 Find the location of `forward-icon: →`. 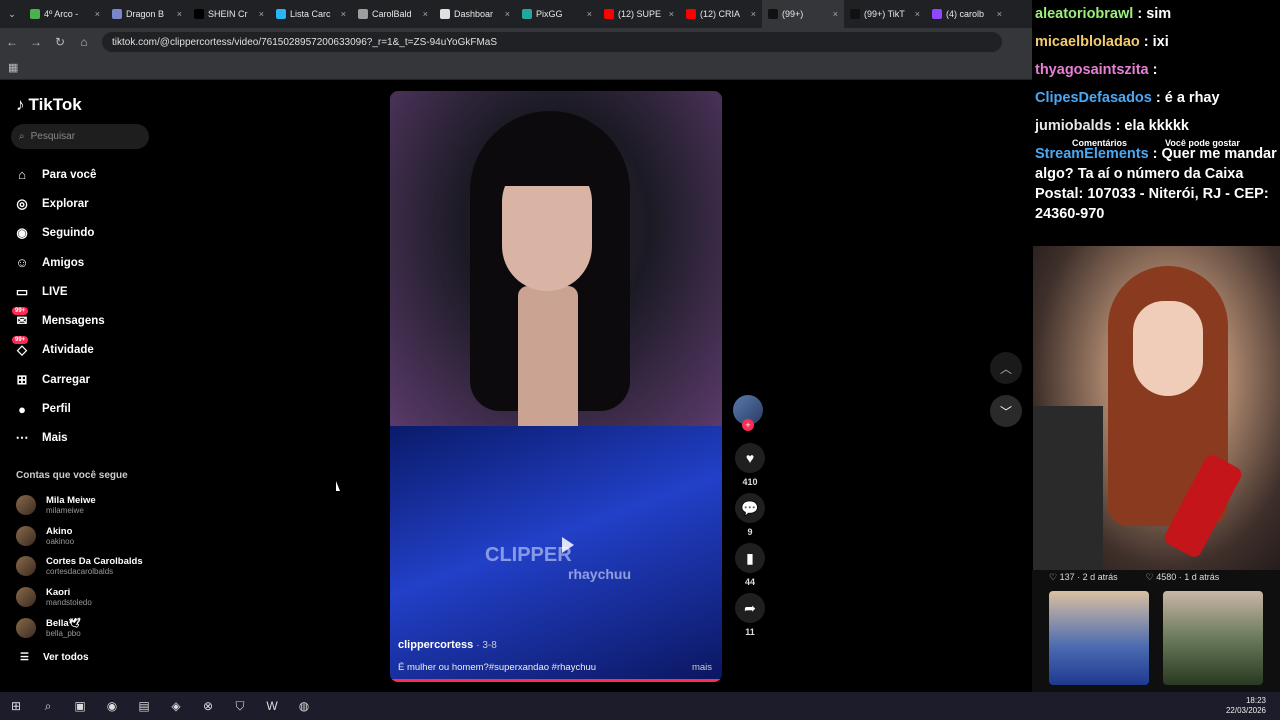

forward-icon: → is located at coordinates (36, 42).